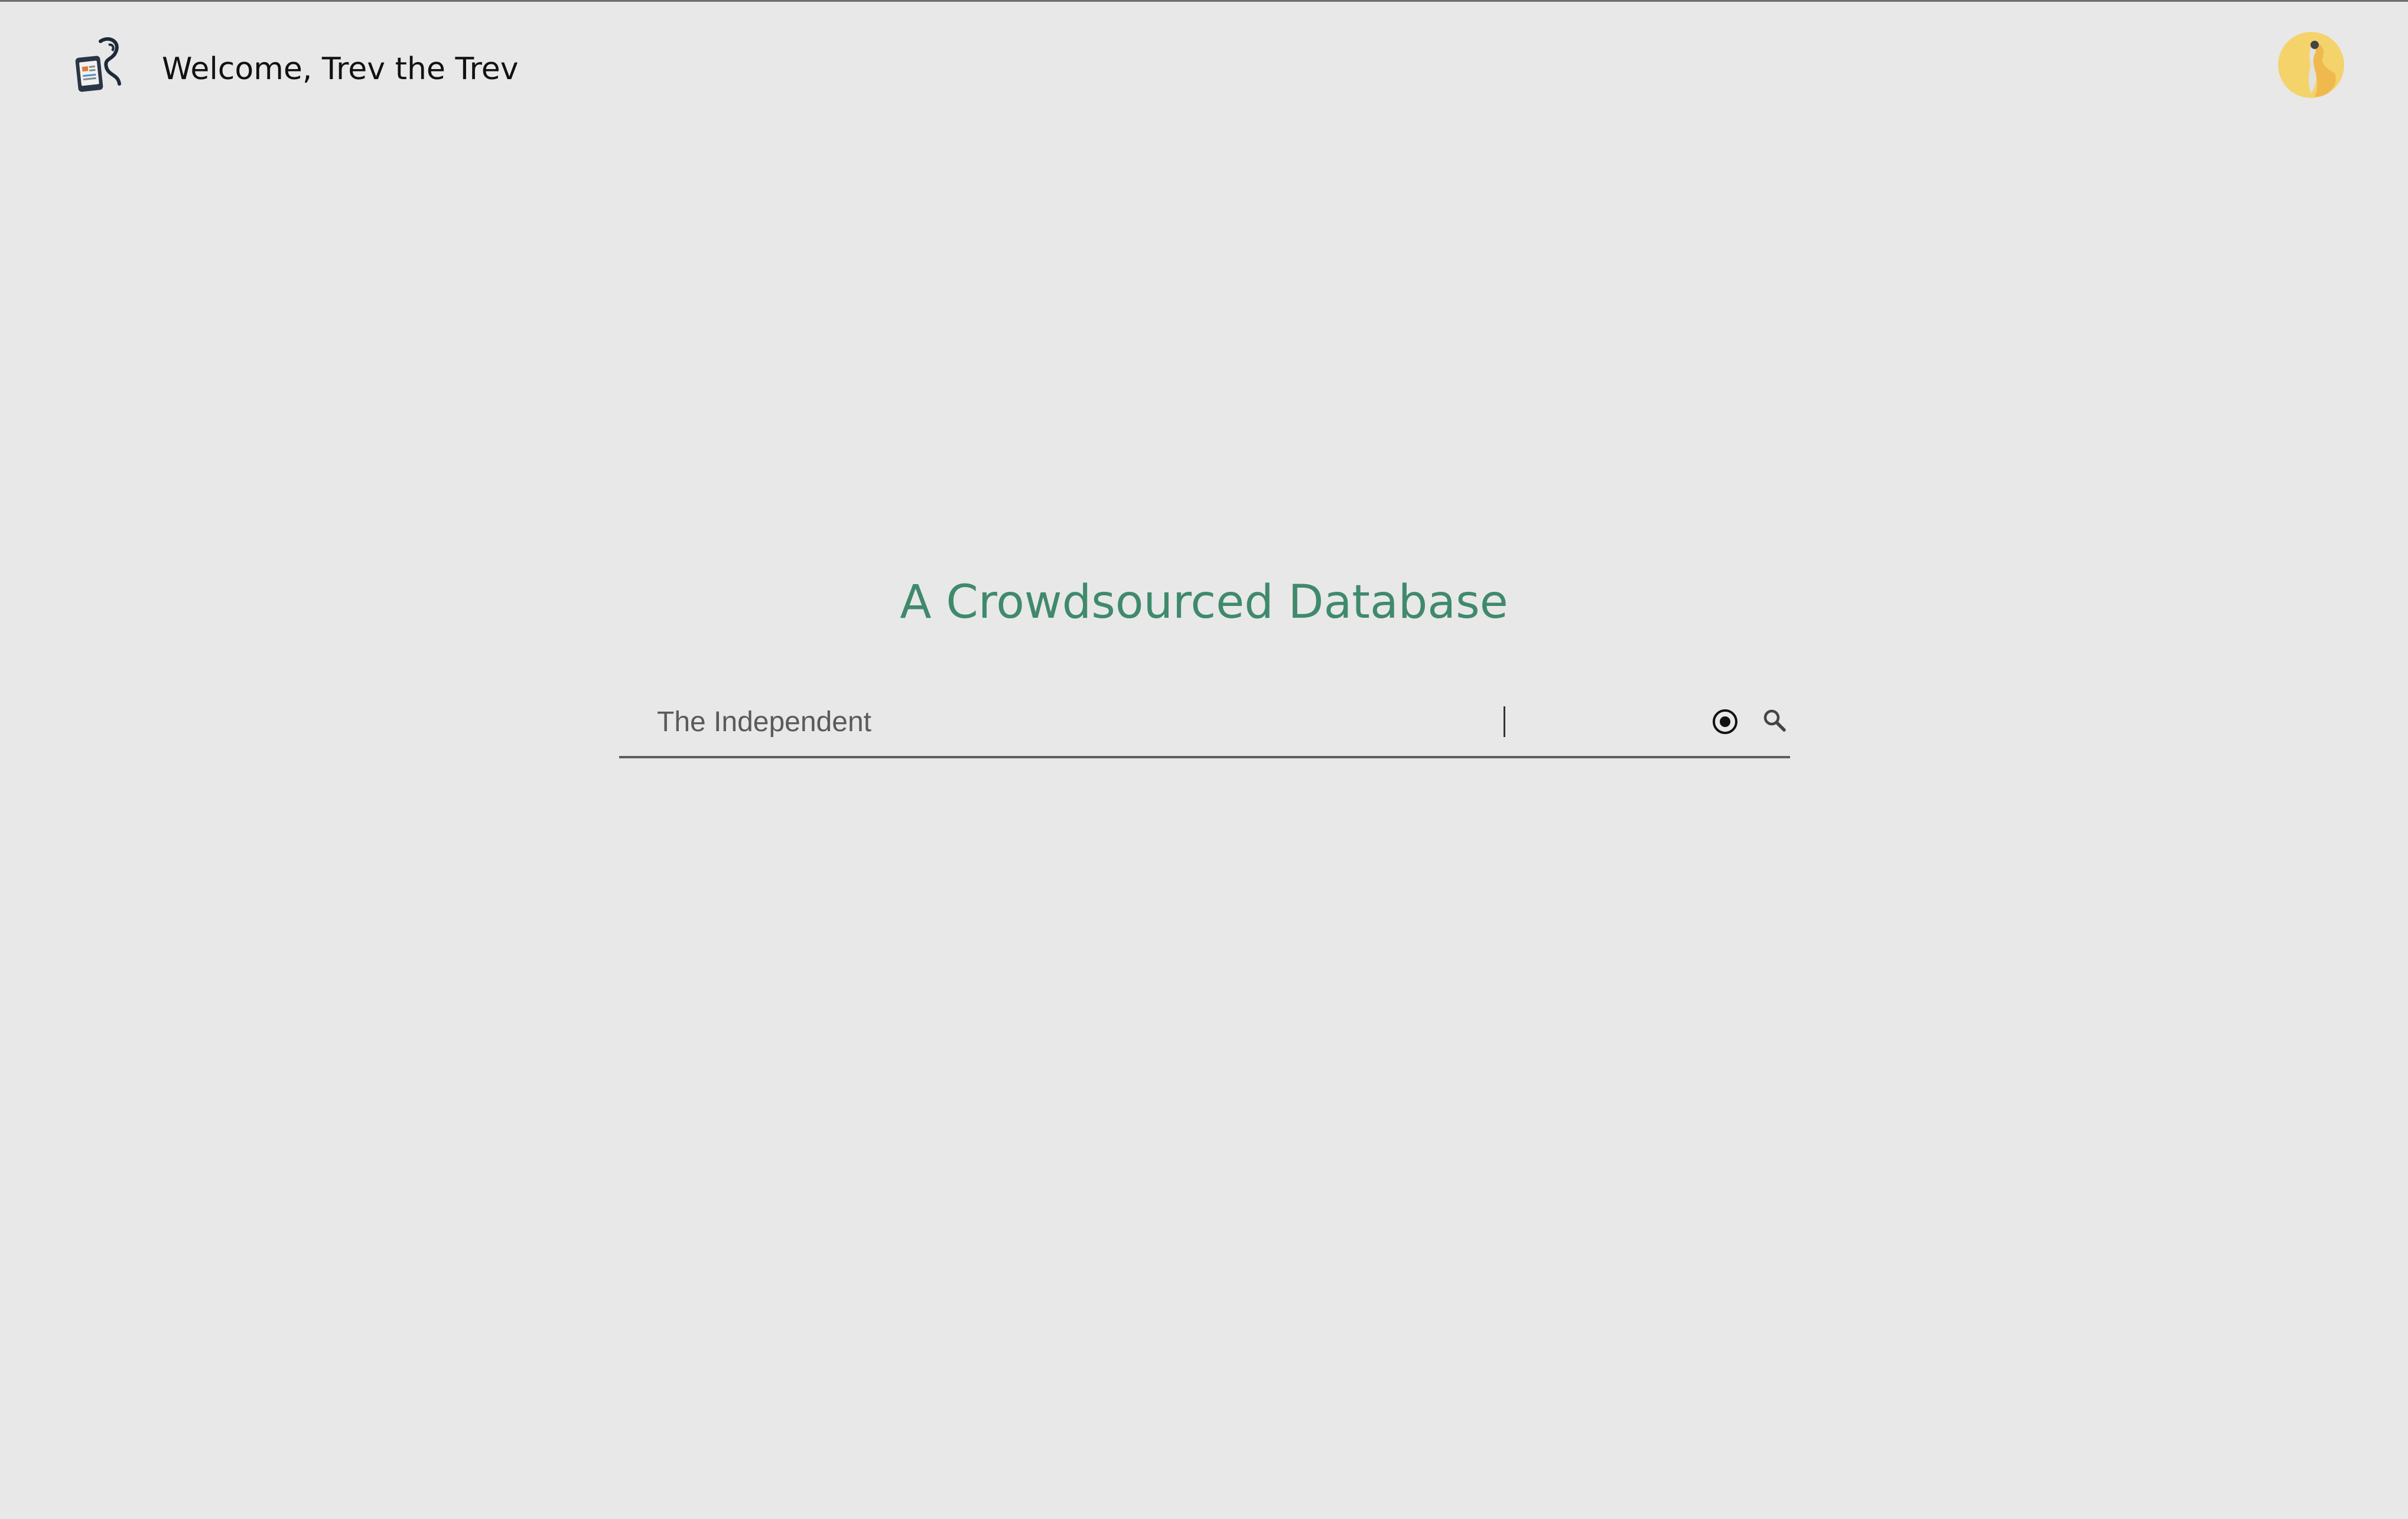 This screenshot has height=1519, width=2408. Describe the element at coordinates (1504, 721) in the screenshot. I see `text-cursor` at that location.